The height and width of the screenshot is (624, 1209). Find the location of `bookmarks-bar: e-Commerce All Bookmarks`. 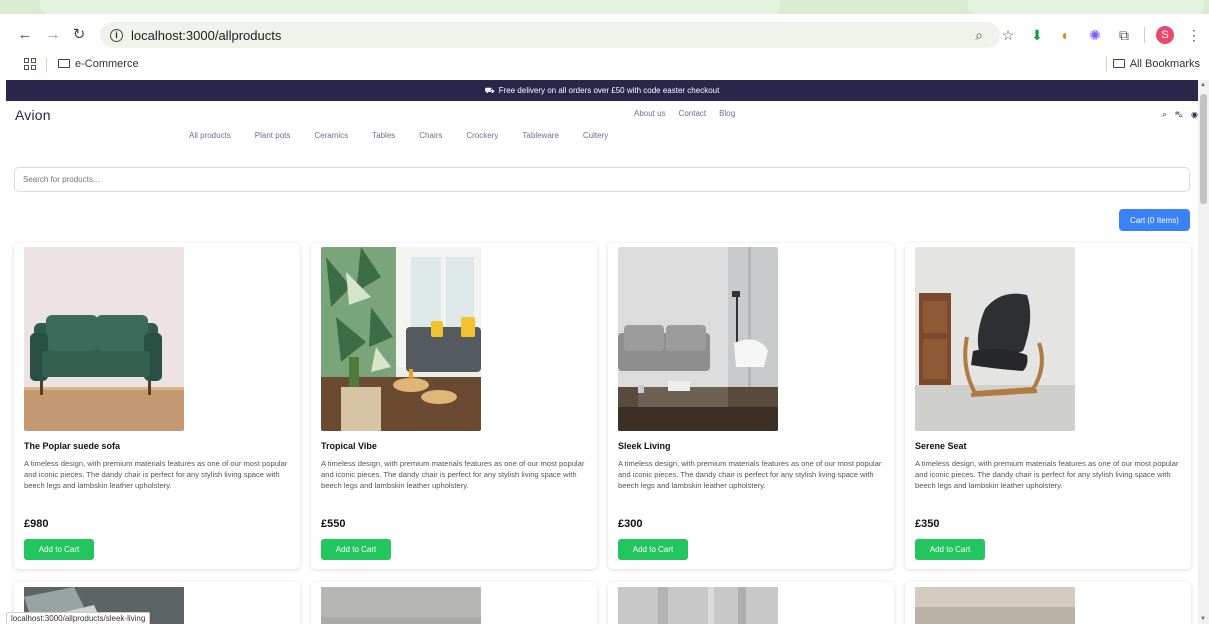

bookmarks-bar: e-Commerce All Bookmarks is located at coordinates (604, 65).